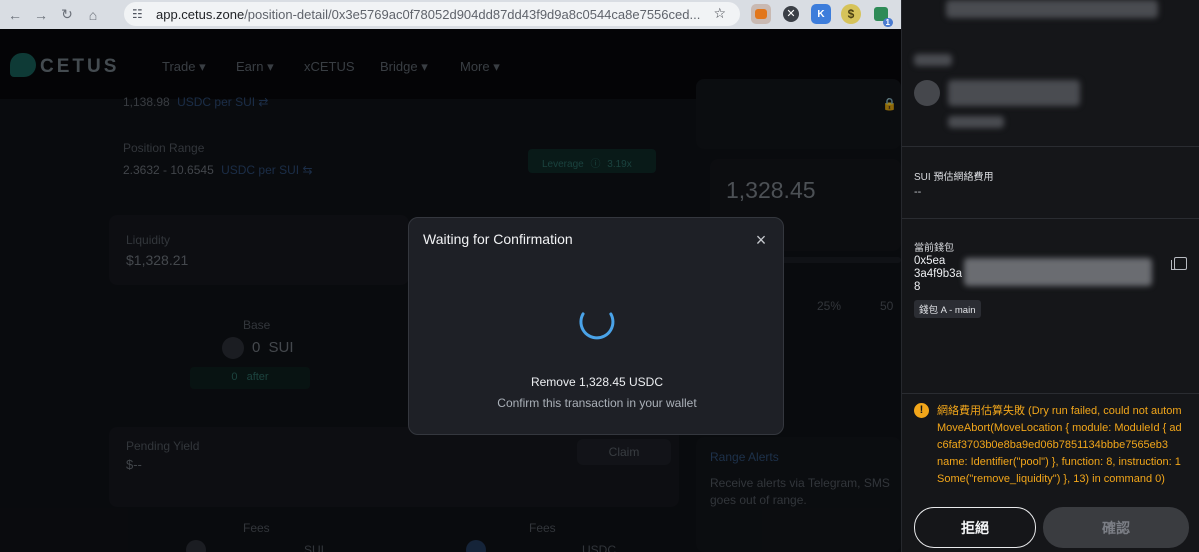 Image resolution: width=1199 pixels, height=552 pixels. I want to click on forward-icon: →, so click(41, 15).